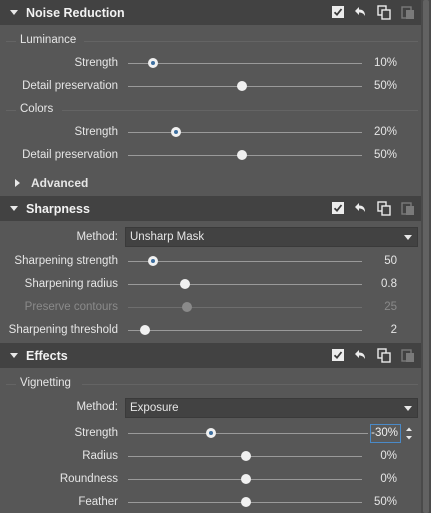 The height and width of the screenshot is (513, 431). What do you see at coordinates (97, 237) in the screenshot?
I see `sharpness-method-label: Method:` at bounding box center [97, 237].